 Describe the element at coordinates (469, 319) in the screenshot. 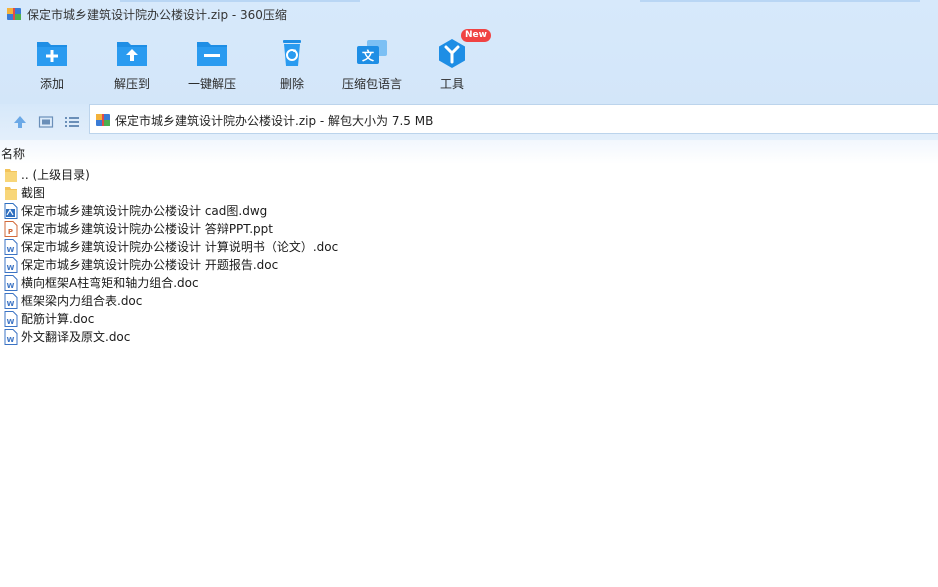

I see `list-item: W 配筋计算.doc` at that location.